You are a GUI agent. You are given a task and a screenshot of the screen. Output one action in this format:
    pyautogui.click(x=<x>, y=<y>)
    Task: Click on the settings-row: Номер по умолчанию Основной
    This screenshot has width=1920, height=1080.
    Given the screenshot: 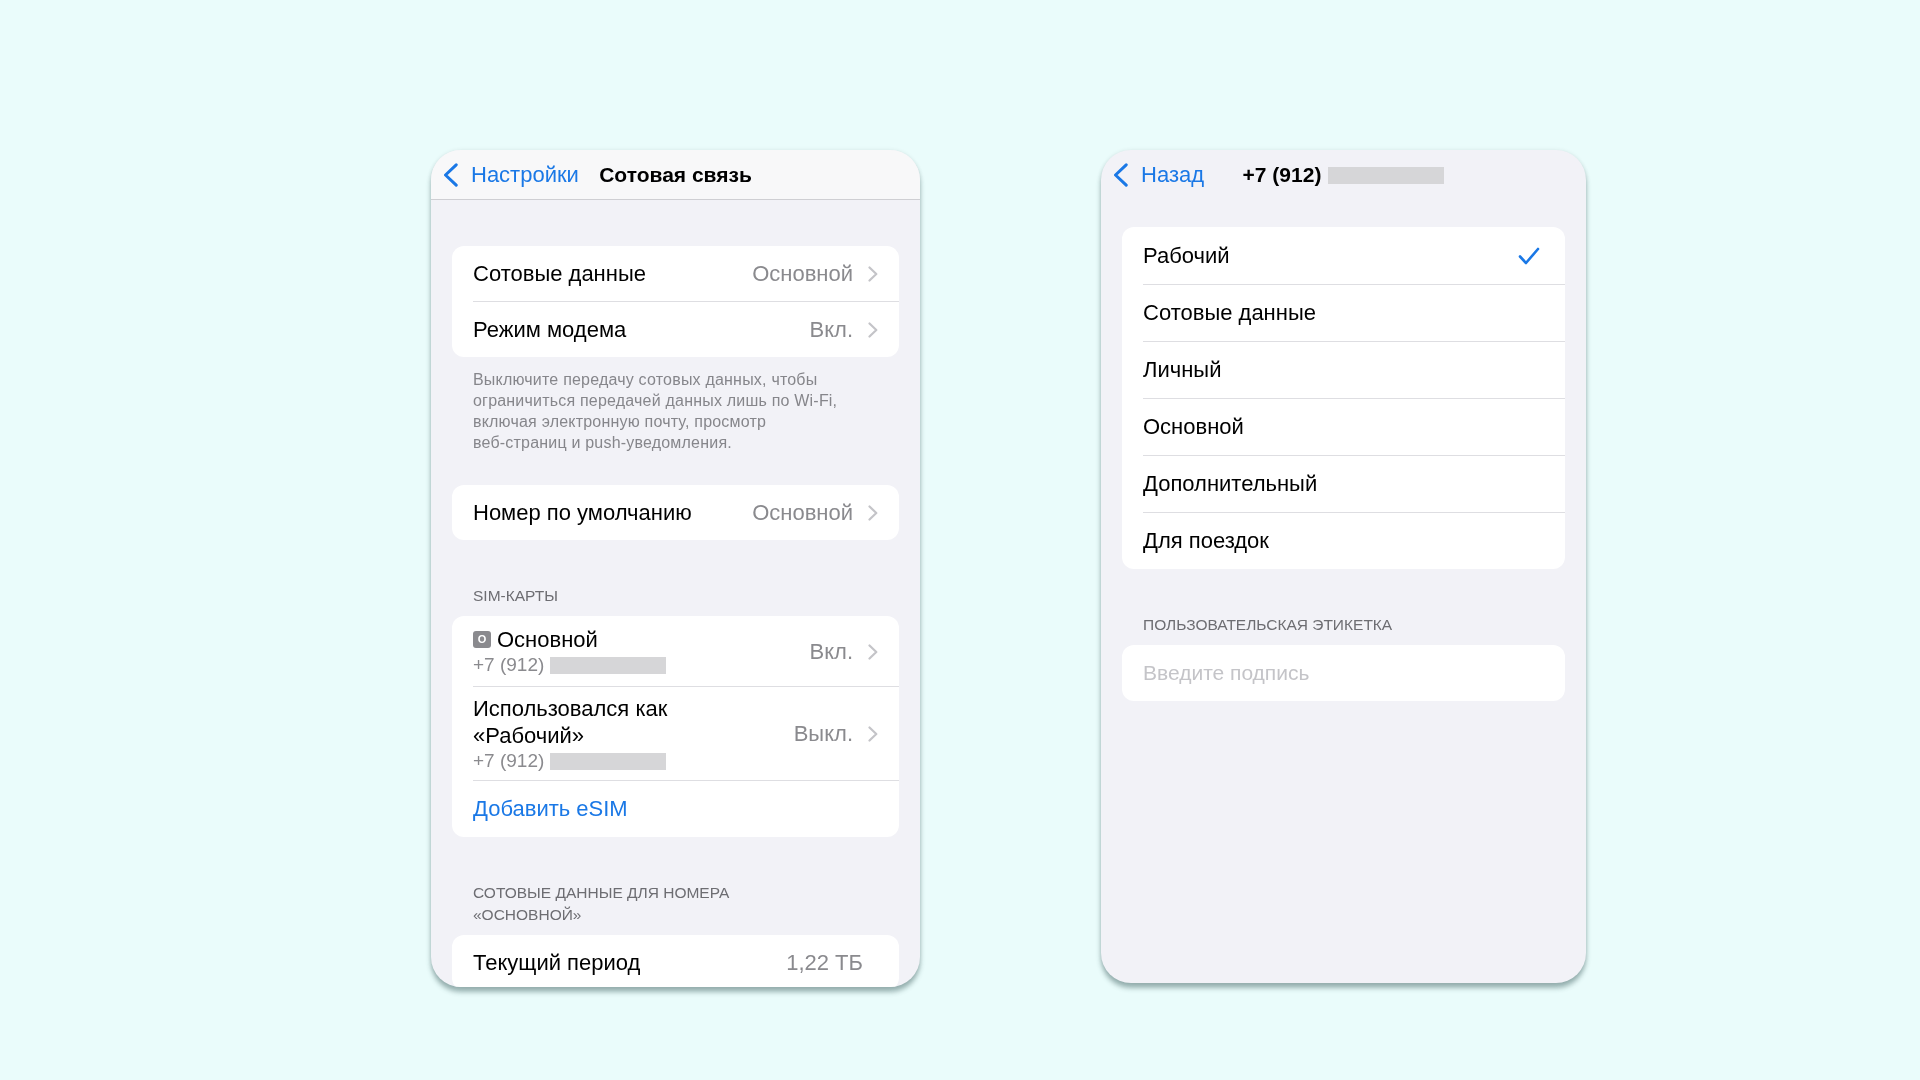 What is the action you would take?
    pyautogui.click(x=686, y=512)
    